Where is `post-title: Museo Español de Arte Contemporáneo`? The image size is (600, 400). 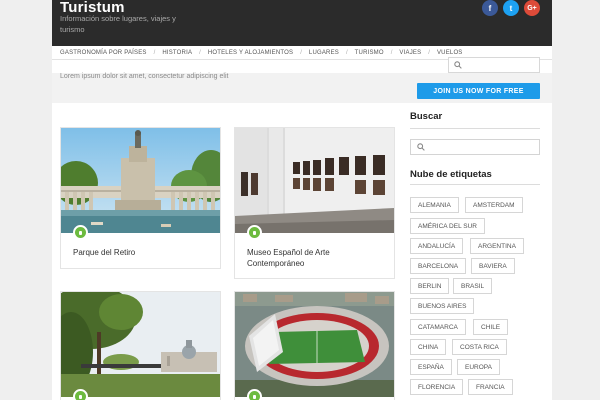
post-title: Museo Español de Arte Contemporáneo is located at coordinates (317, 258).